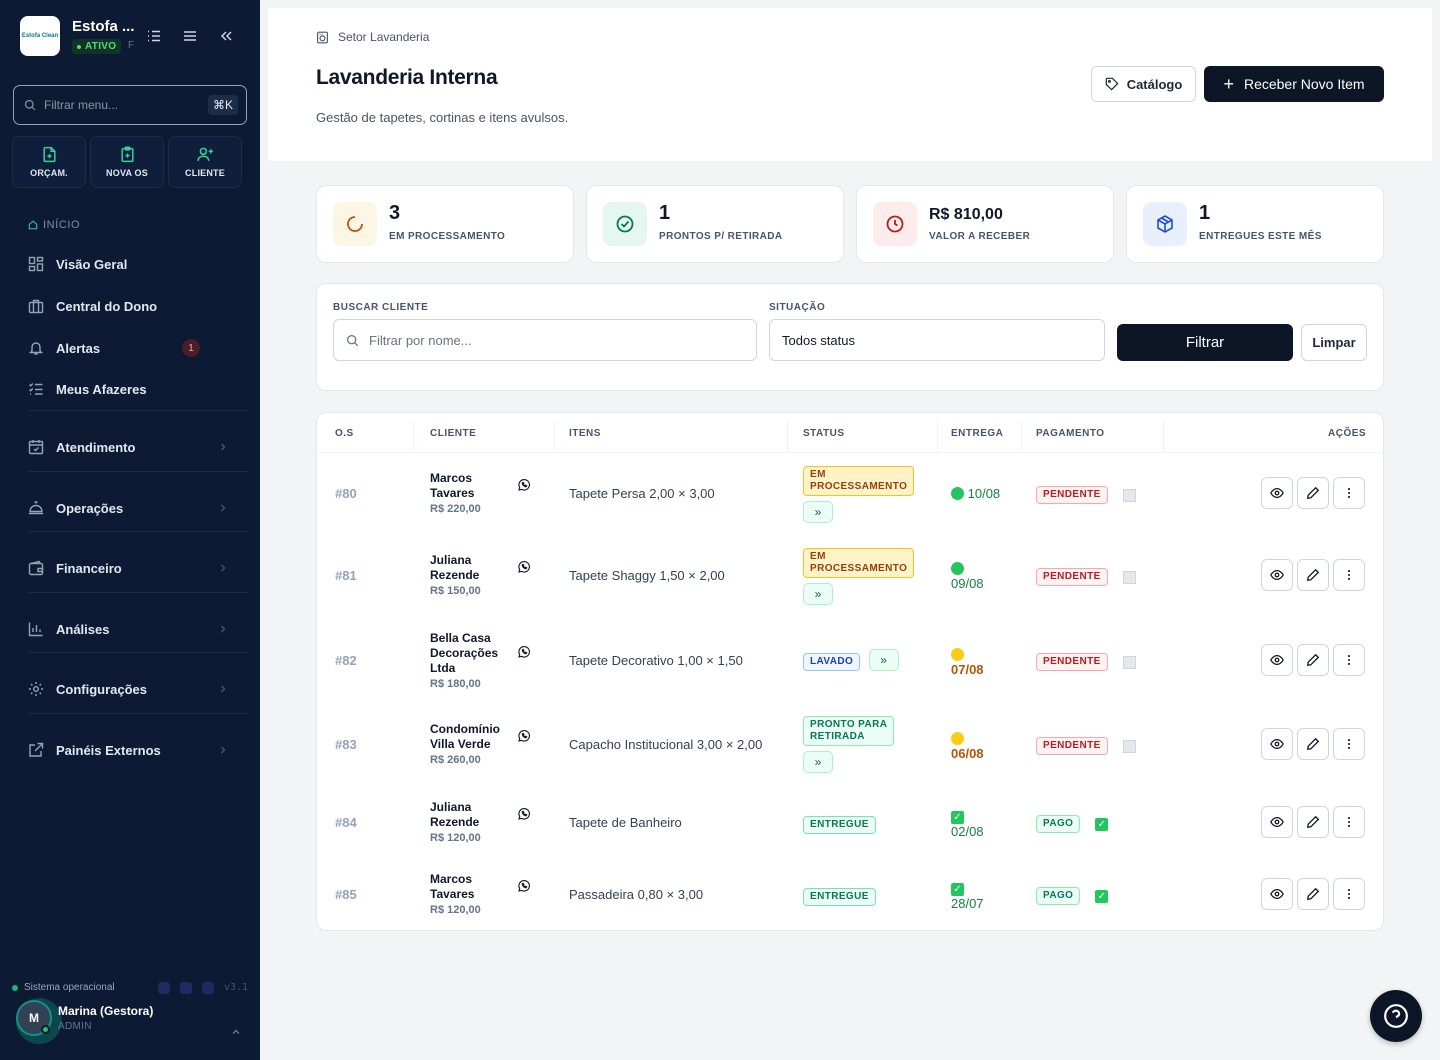  I want to click on quick-cliente-button: CLIENTE, so click(205, 162).